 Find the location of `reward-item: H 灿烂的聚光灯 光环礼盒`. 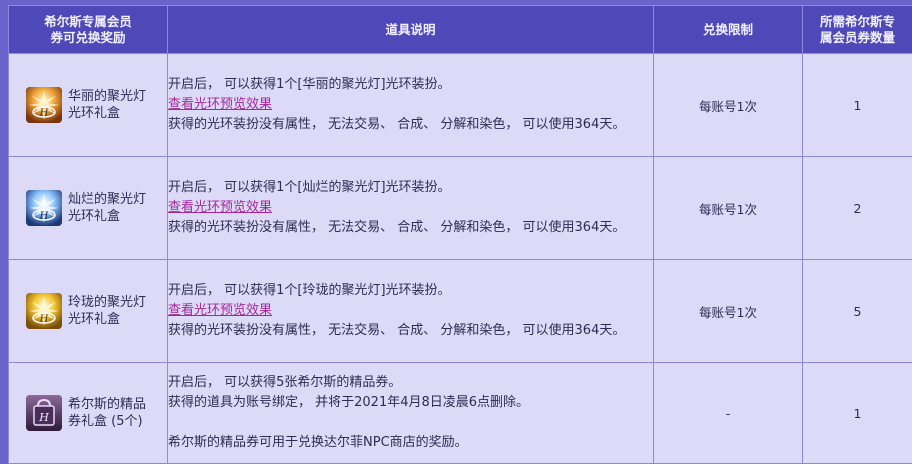

reward-item: H 灿烂的聚光灯 光环礼盒 is located at coordinates (88, 208).